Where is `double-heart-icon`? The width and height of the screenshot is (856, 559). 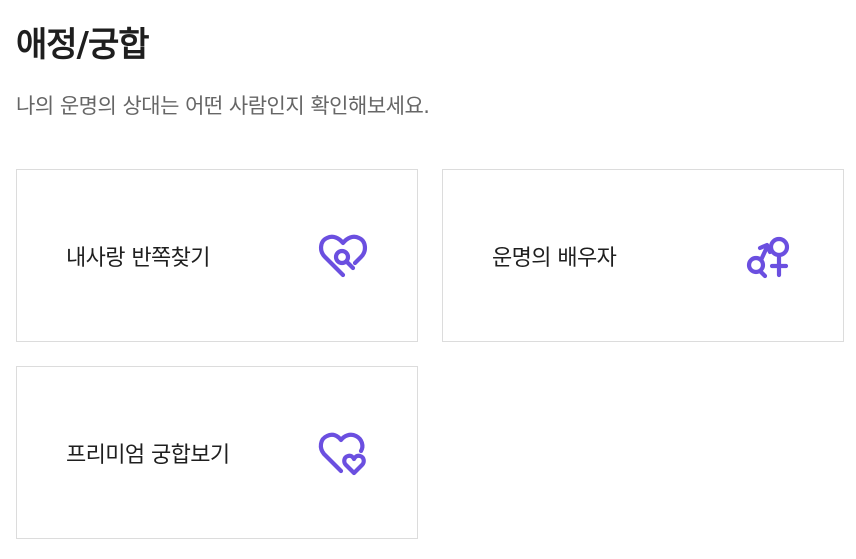
double-heart-icon is located at coordinates (343, 453).